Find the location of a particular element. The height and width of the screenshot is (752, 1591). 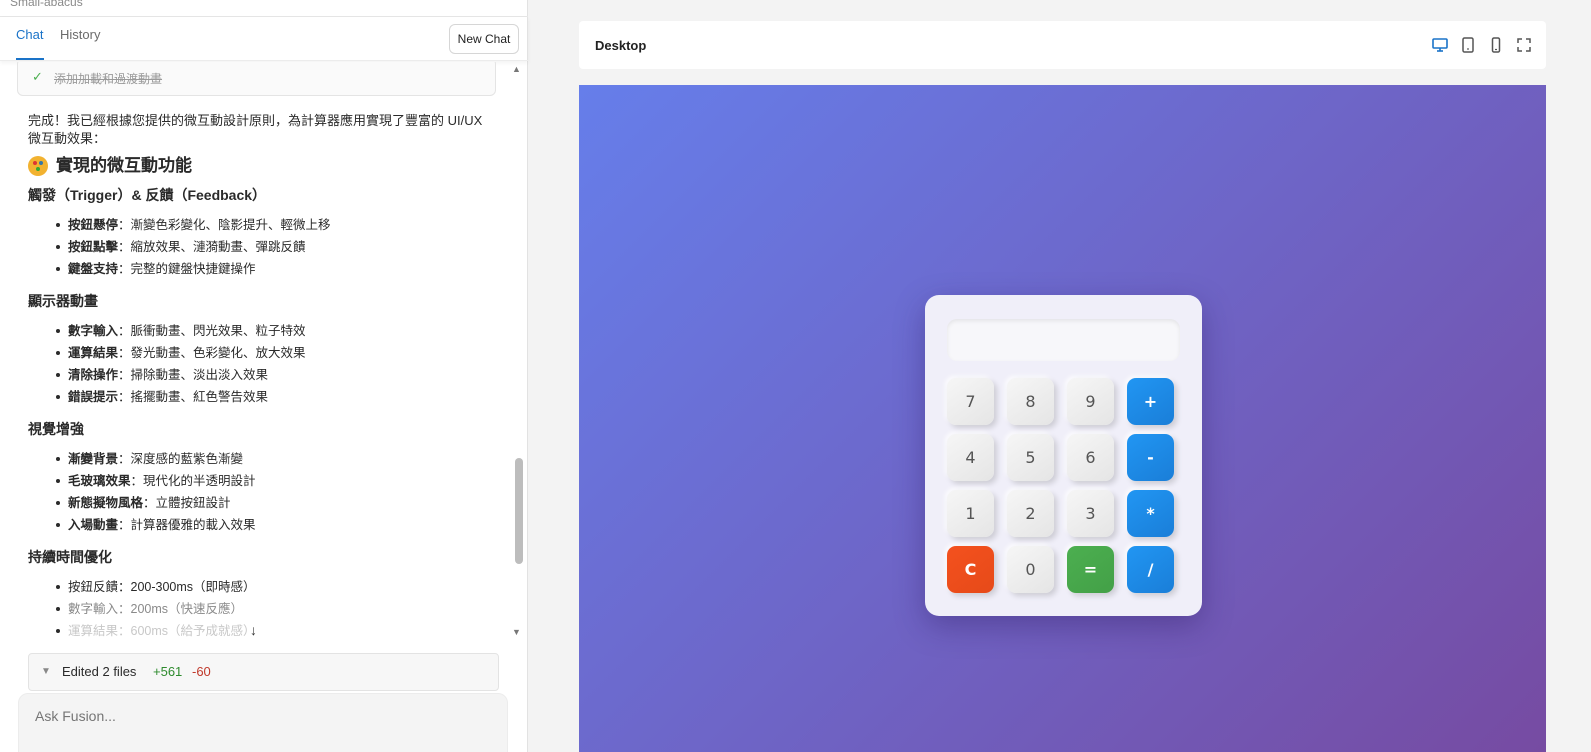

message-heading-text: 實現的微互動功能 is located at coordinates (124, 165).